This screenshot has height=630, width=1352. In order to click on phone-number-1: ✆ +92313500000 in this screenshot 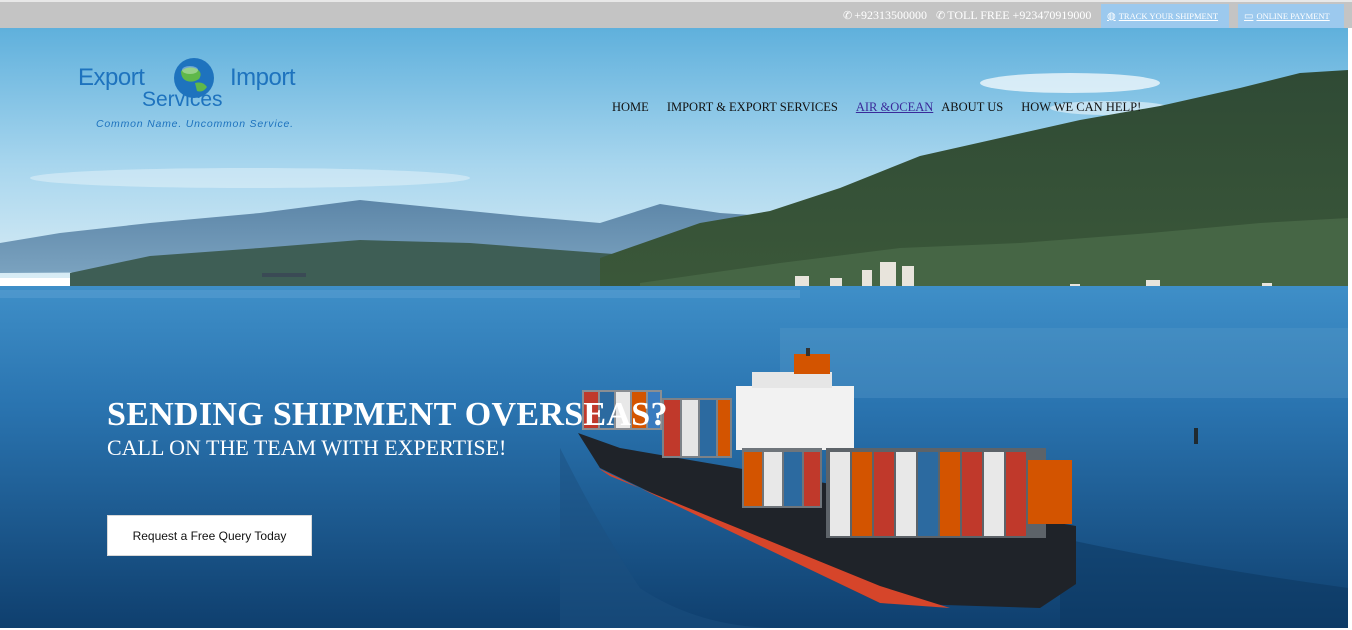, I will do `click(885, 15)`.